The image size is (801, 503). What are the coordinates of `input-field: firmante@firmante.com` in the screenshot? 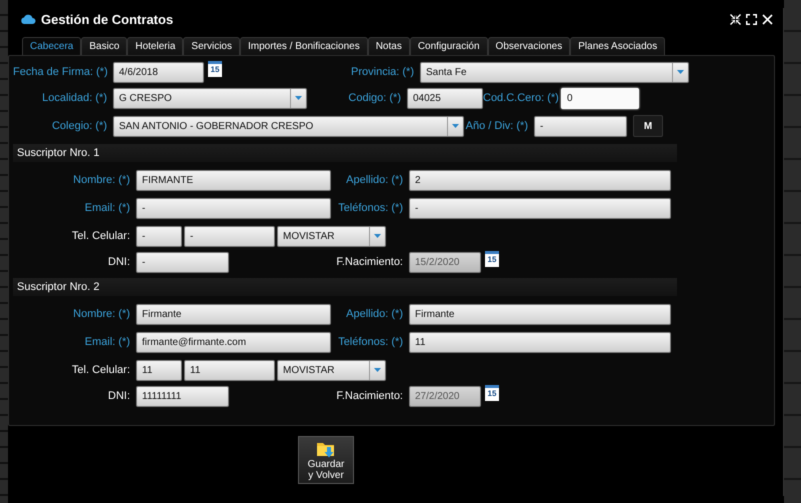 It's located at (233, 342).